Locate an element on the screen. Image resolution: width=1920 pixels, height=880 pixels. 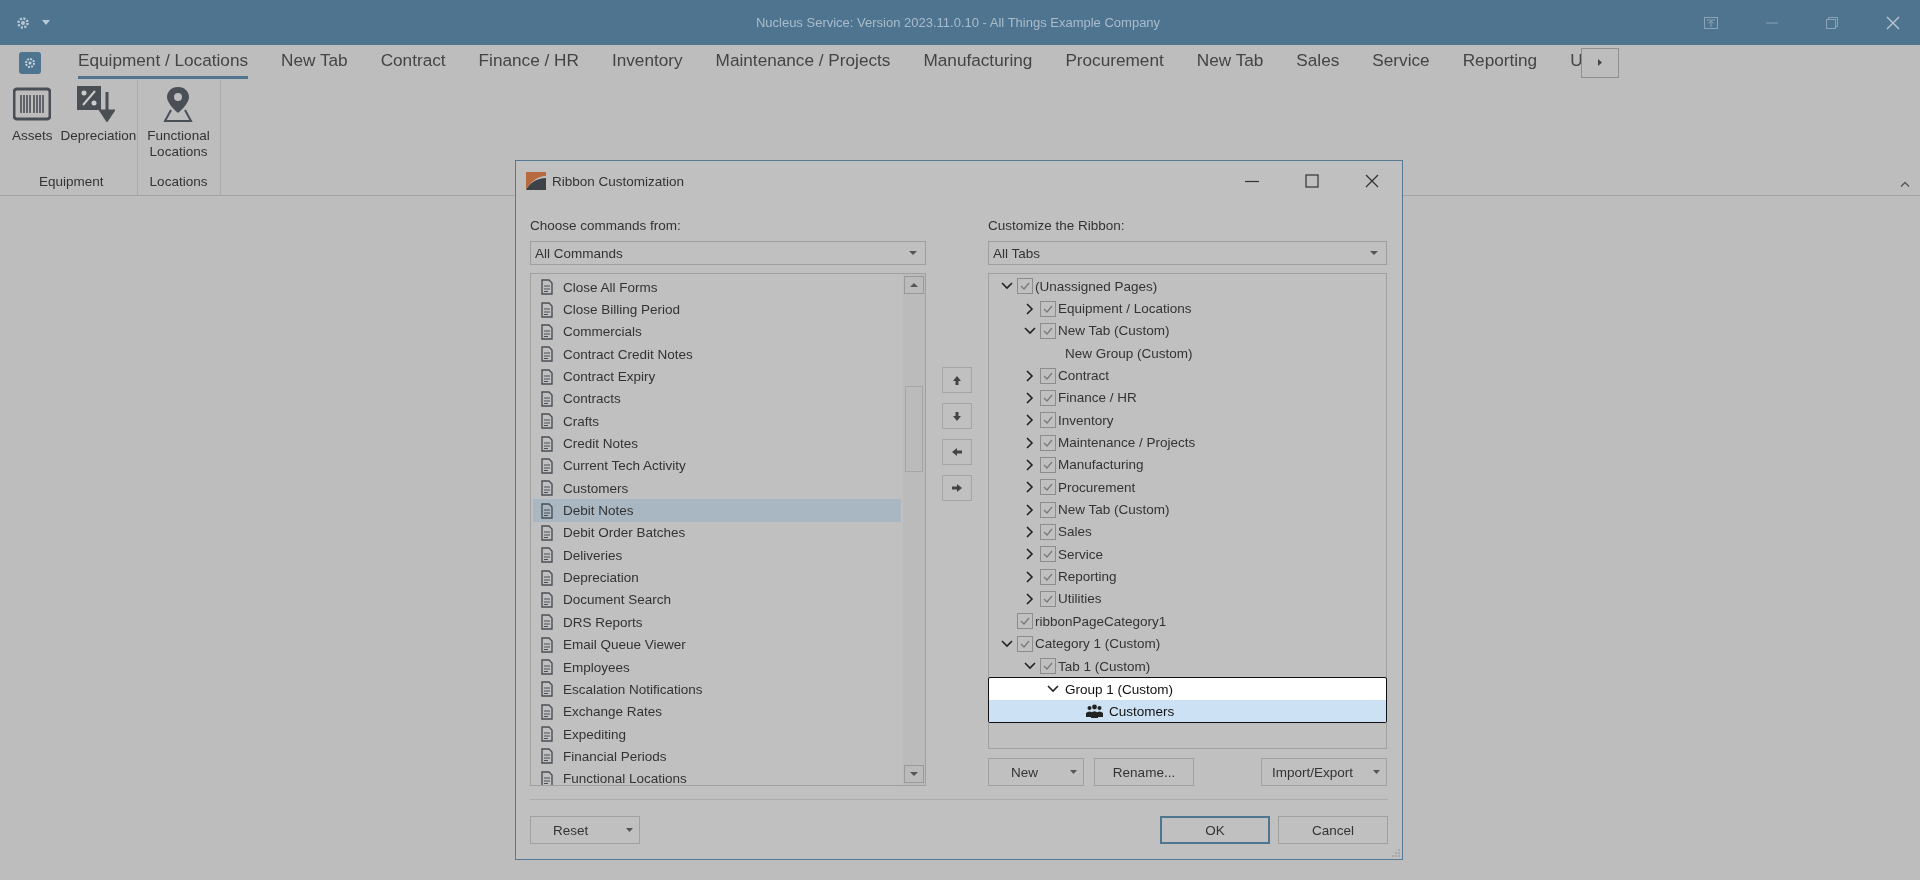
move-left-button is located at coordinates (957, 452).